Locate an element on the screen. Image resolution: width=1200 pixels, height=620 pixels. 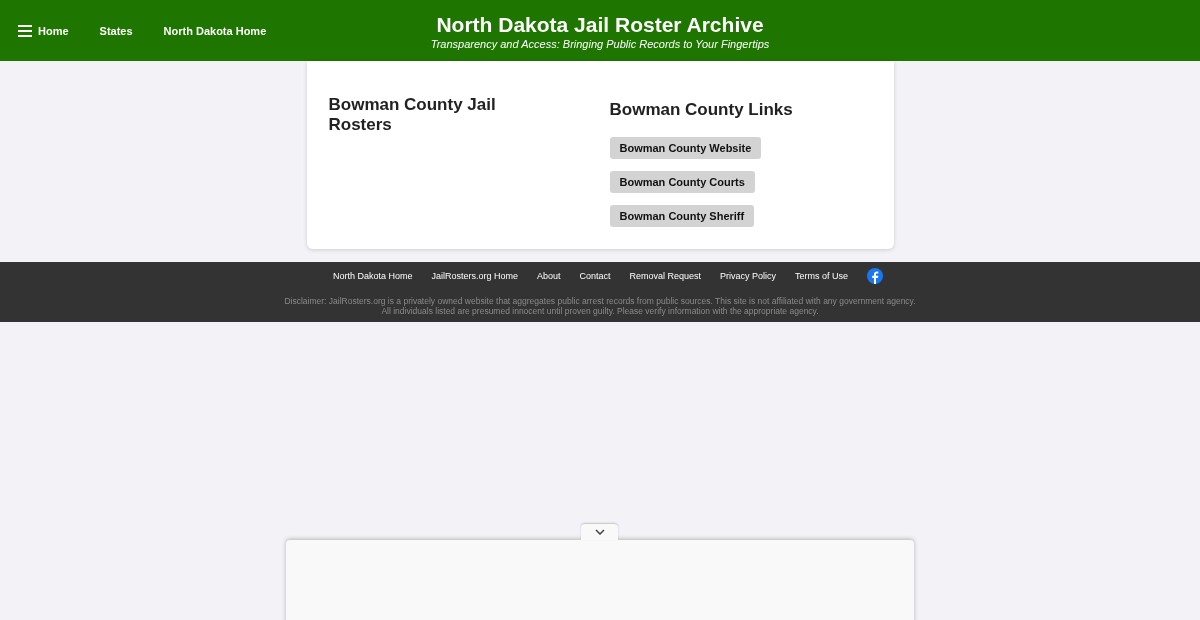
footer-link: Privacy Policy is located at coordinates (748, 276).